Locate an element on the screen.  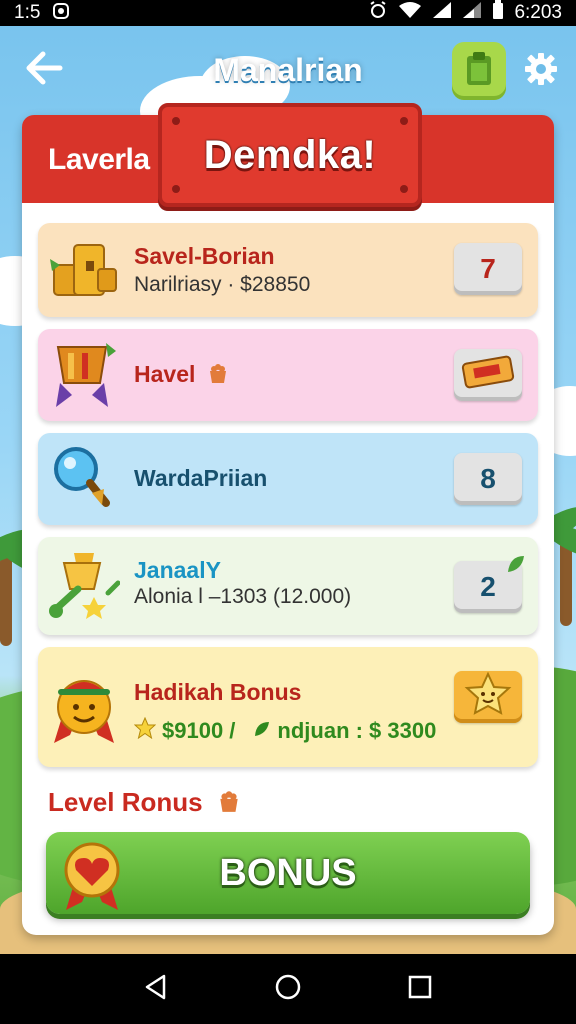
list-item: WardaPriian 8 is located at coordinates (288, 479).